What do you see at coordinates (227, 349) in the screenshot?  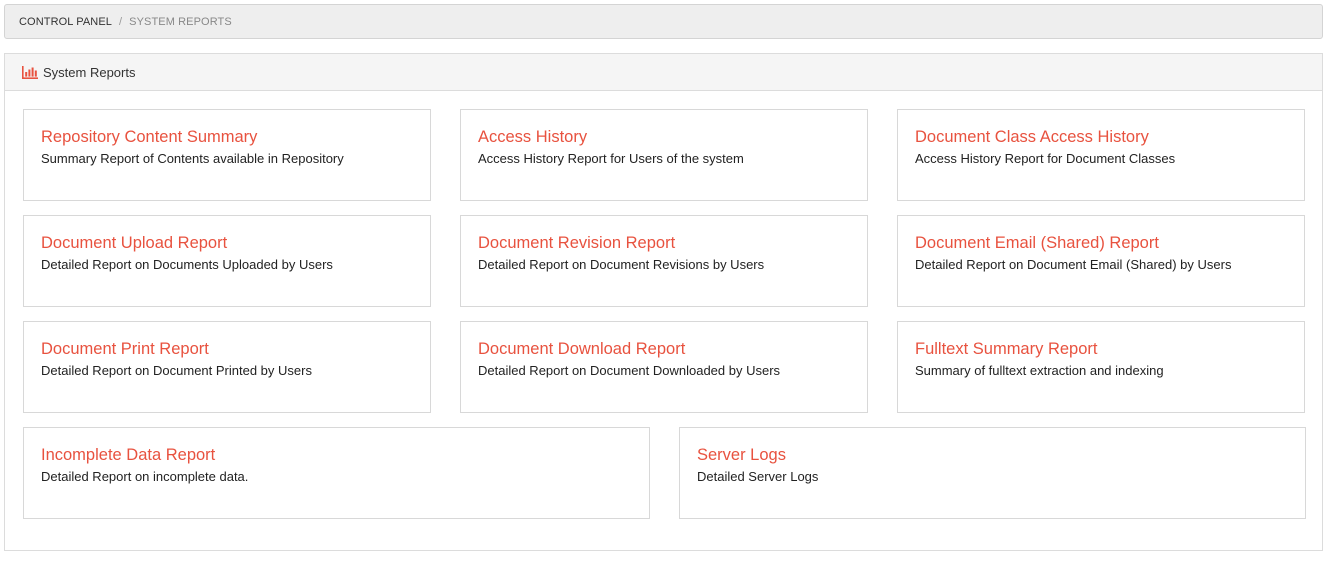 I see `report-link-document-print-report: Document Print Report` at bounding box center [227, 349].